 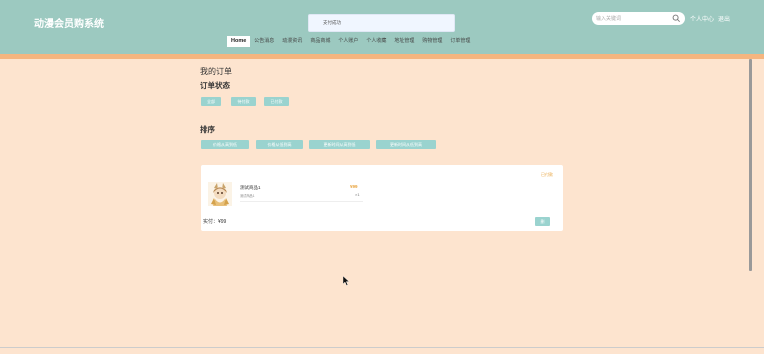 I want to click on sort-price-asc-button: 价格从低到高, so click(x=279, y=144).